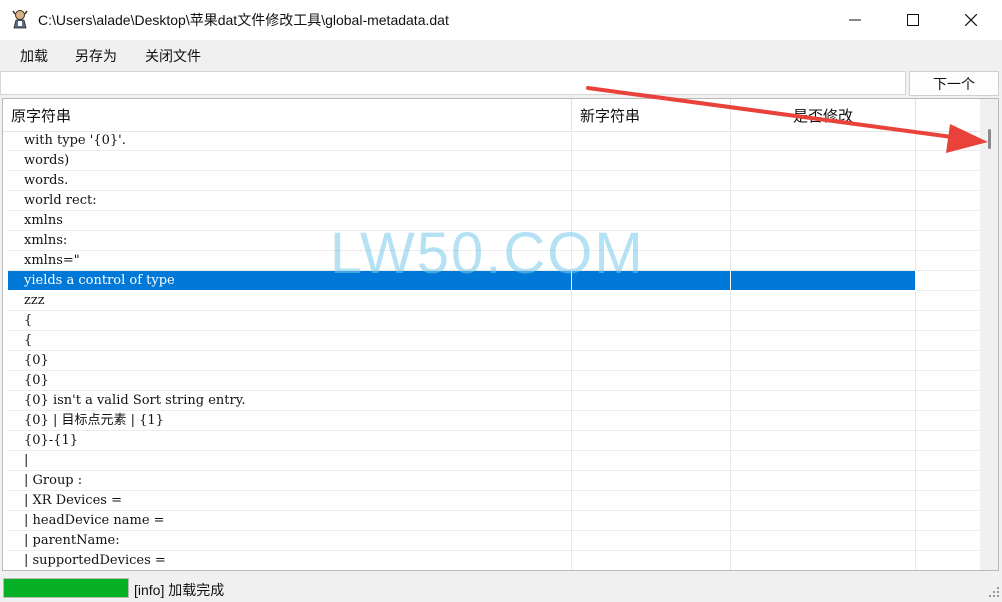 The image size is (1002, 602). I want to click on cell-original: words), so click(290, 161).